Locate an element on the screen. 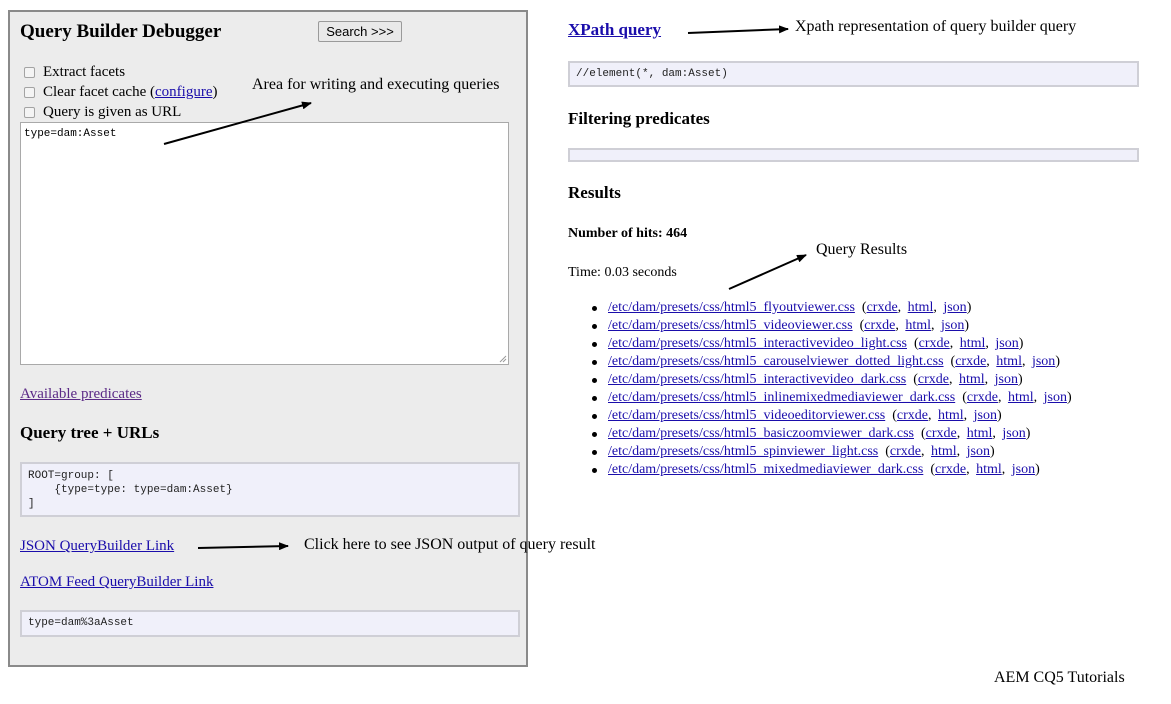 The width and height of the screenshot is (1171, 704). arrow-xpath is located at coordinates (738, 29).